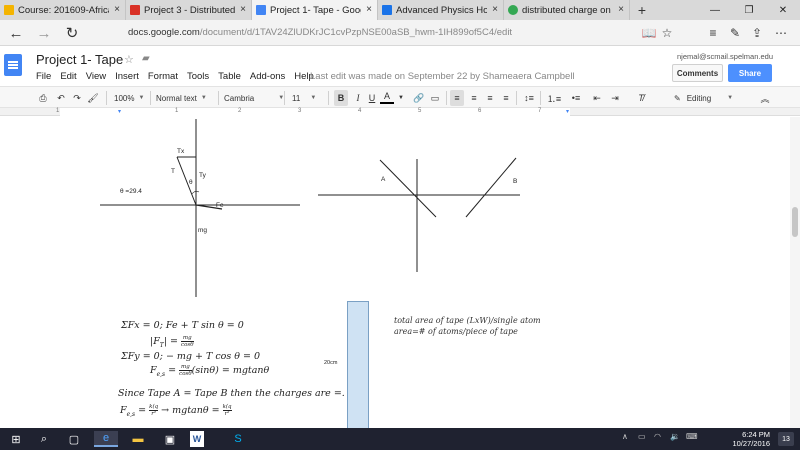 The height and width of the screenshot is (450, 800). I want to click on numbered-list-icon: ⒈≡, so click(554, 98).